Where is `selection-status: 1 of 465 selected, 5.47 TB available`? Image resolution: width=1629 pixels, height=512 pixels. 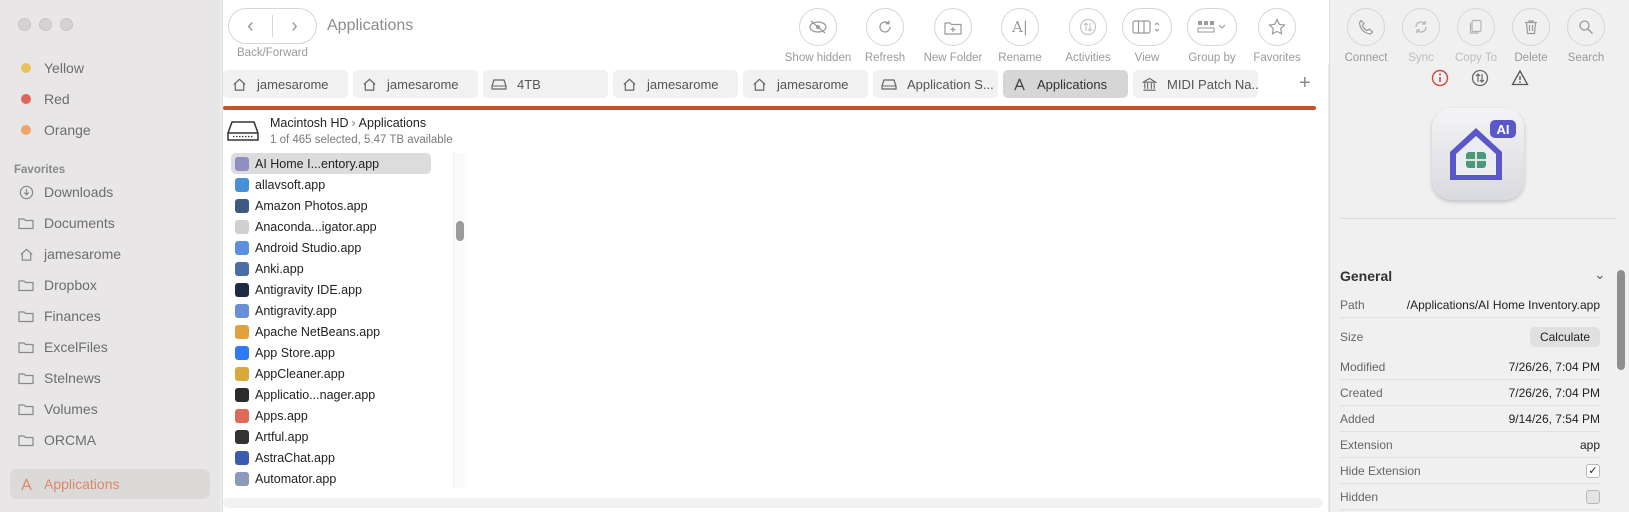 selection-status: 1 of 465 selected, 5.47 TB available is located at coordinates (361, 140).